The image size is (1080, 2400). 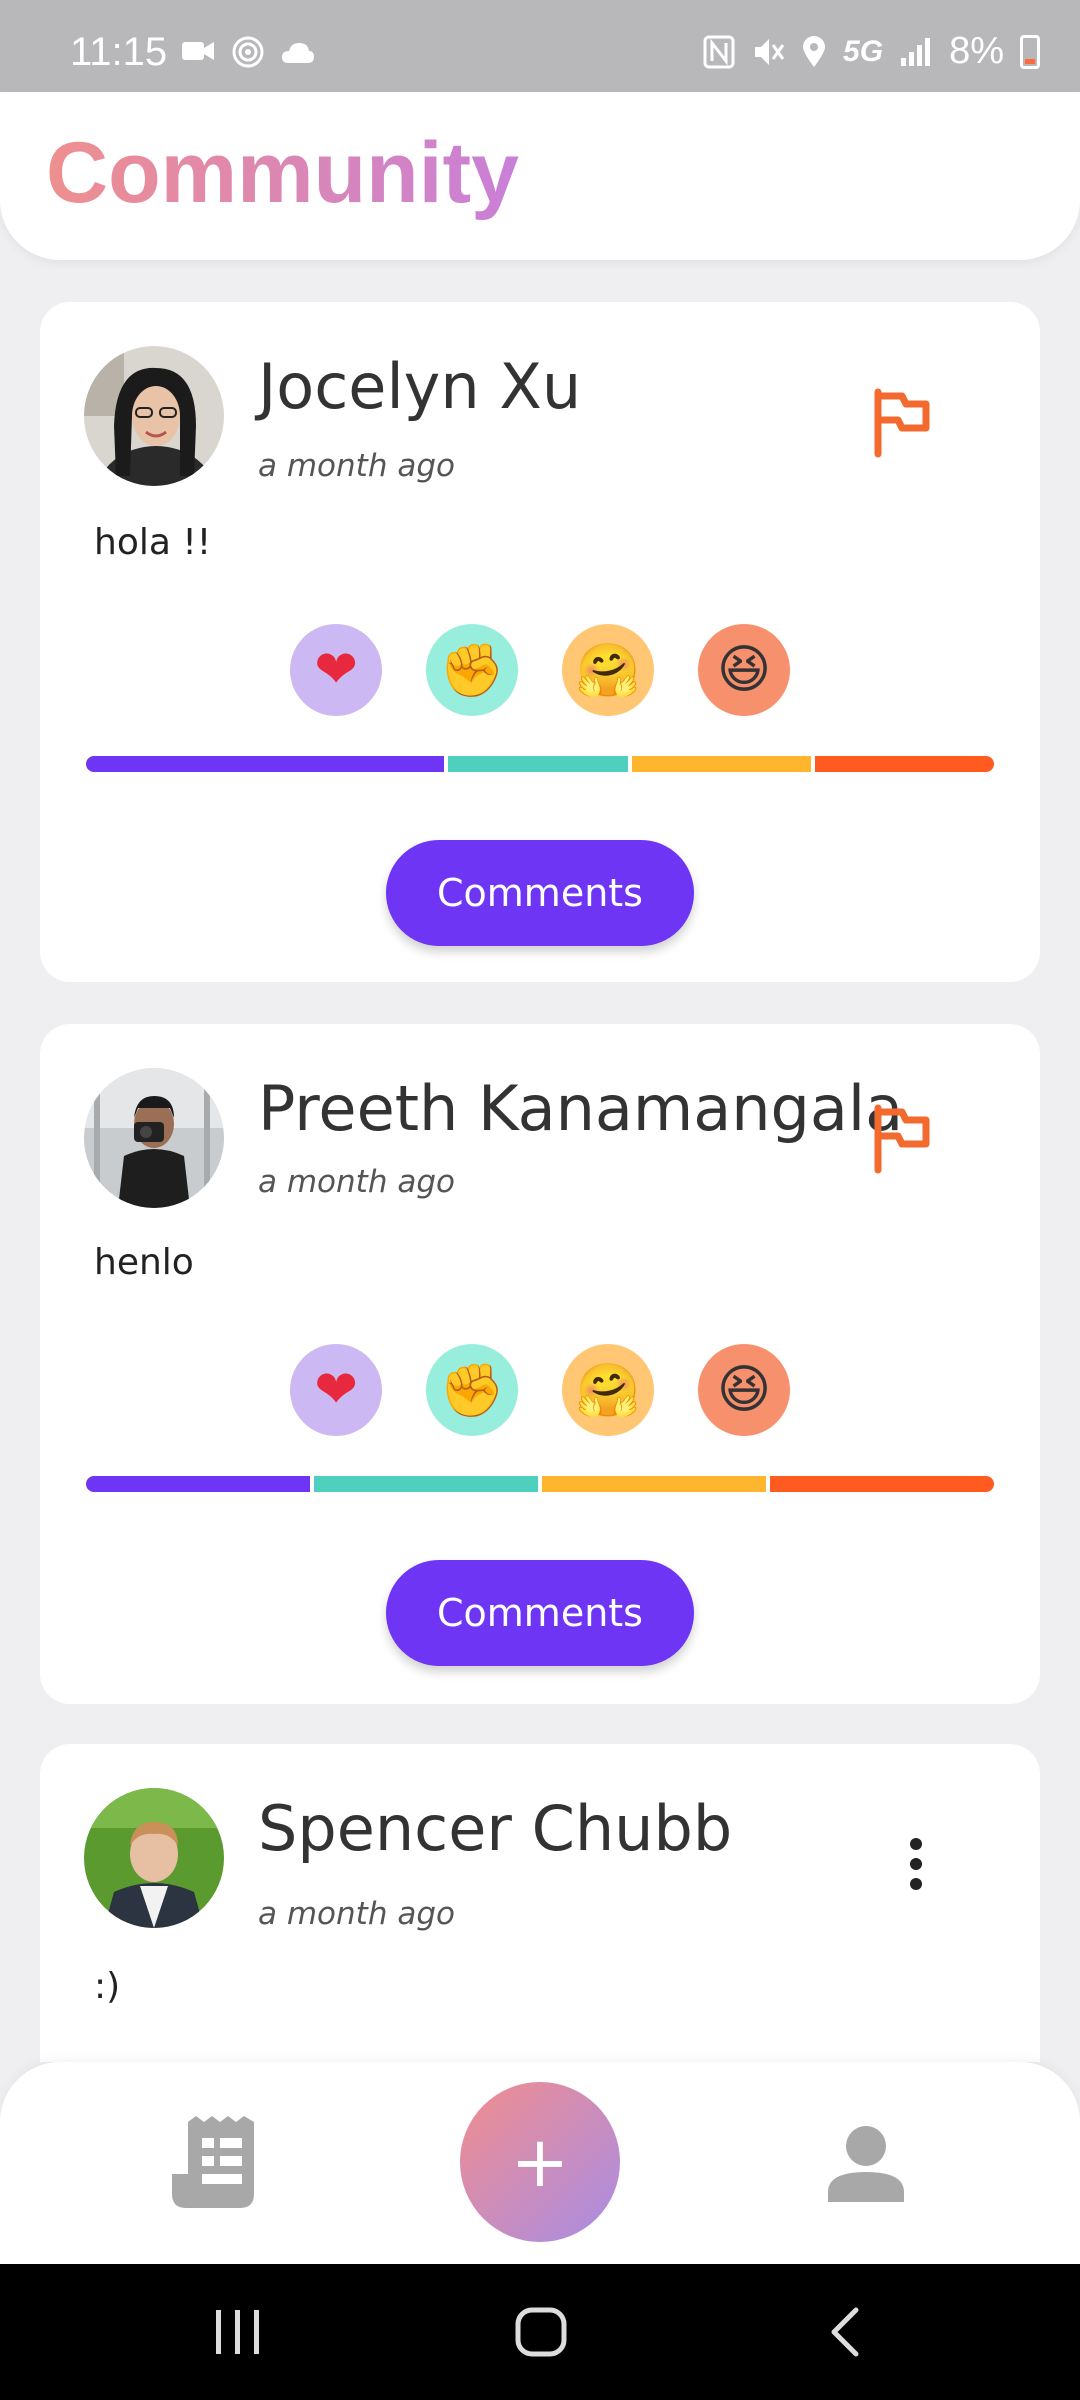 What do you see at coordinates (298, 53) in the screenshot?
I see `cloud-icon` at bounding box center [298, 53].